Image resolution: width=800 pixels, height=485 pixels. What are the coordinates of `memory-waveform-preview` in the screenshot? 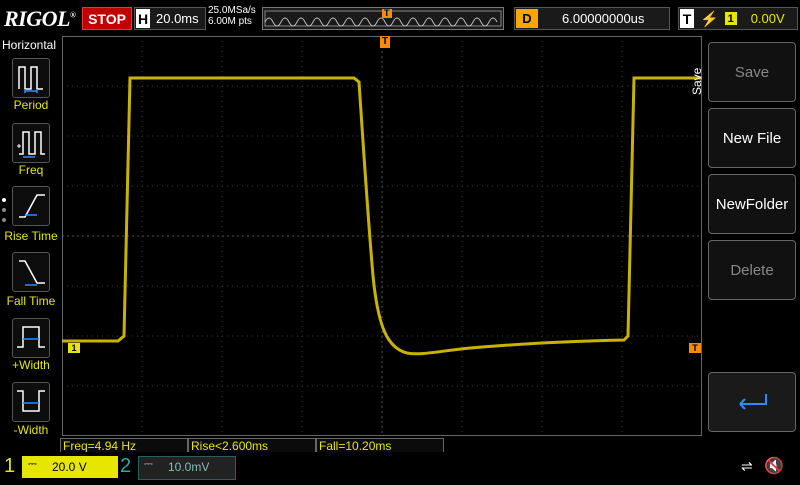 It's located at (383, 18).